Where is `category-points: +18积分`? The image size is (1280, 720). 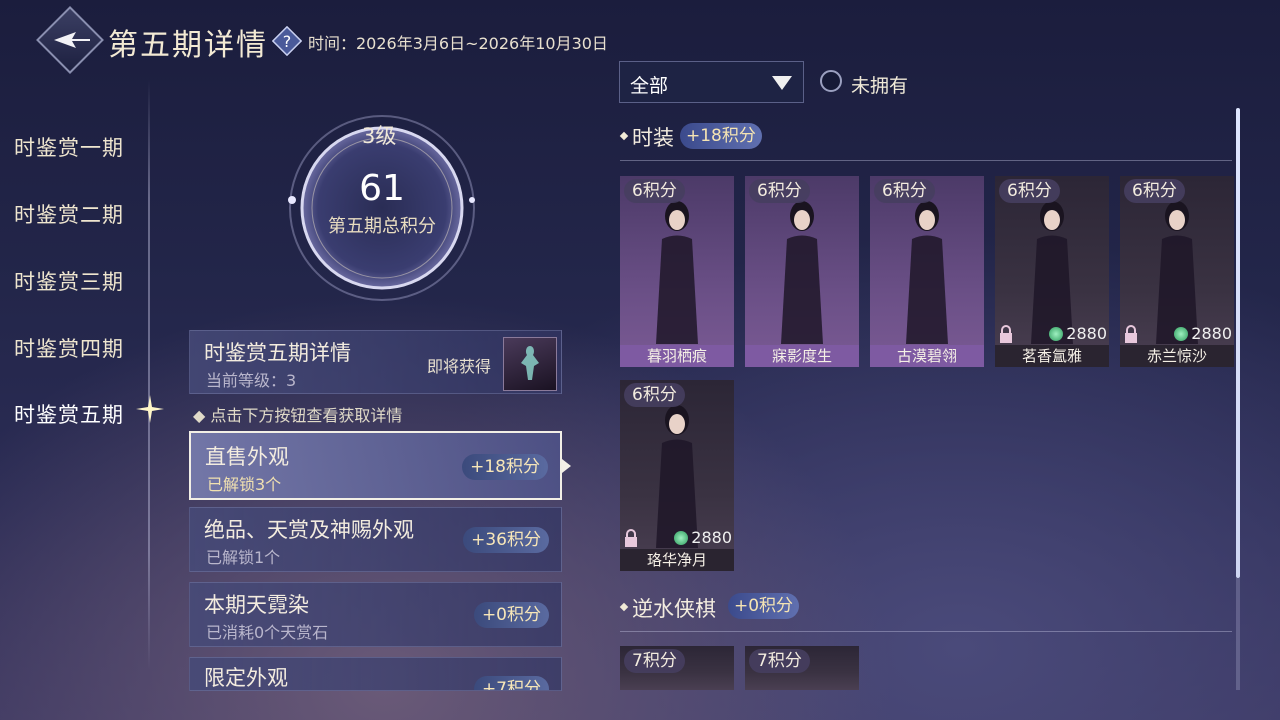
category-points: +18积分 is located at coordinates (505, 467).